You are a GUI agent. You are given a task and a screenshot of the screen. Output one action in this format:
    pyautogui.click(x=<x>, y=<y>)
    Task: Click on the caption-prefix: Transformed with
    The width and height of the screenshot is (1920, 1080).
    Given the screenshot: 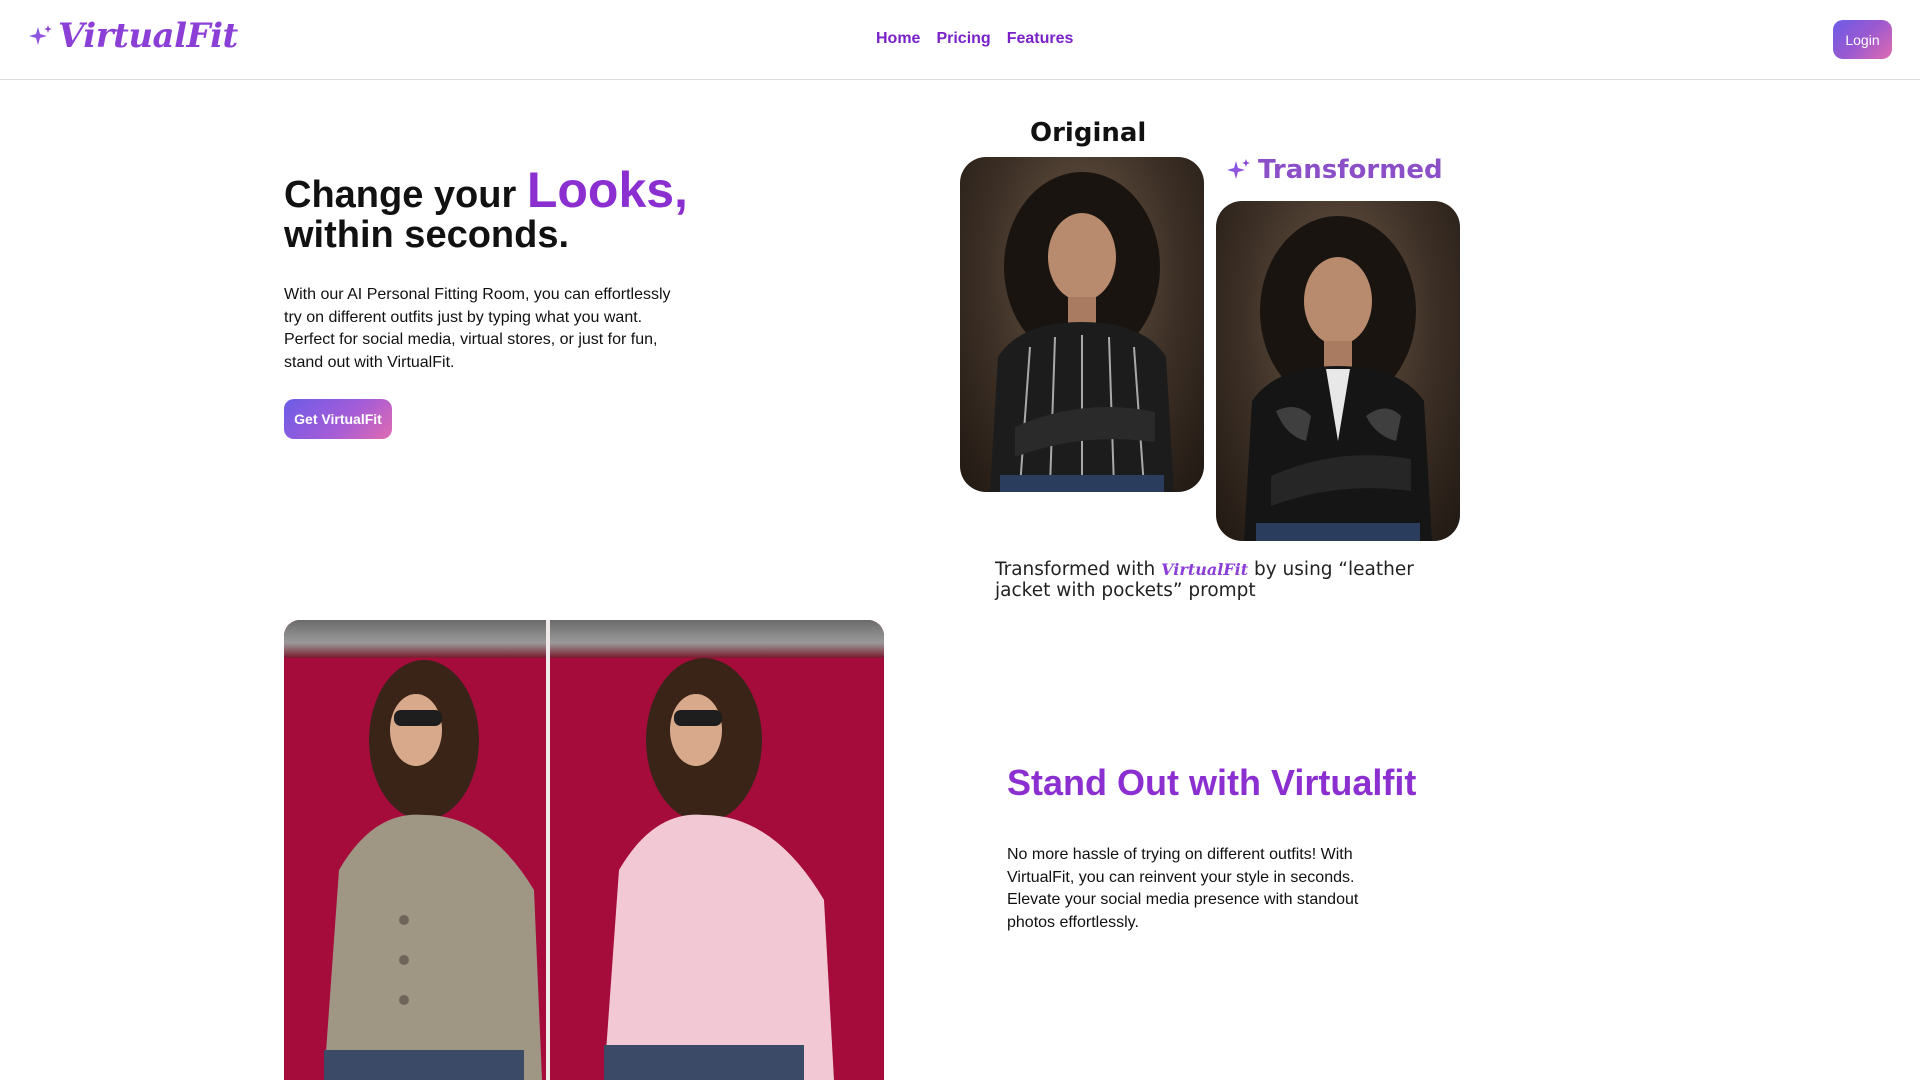 What is the action you would take?
    pyautogui.click(x=1078, y=569)
    